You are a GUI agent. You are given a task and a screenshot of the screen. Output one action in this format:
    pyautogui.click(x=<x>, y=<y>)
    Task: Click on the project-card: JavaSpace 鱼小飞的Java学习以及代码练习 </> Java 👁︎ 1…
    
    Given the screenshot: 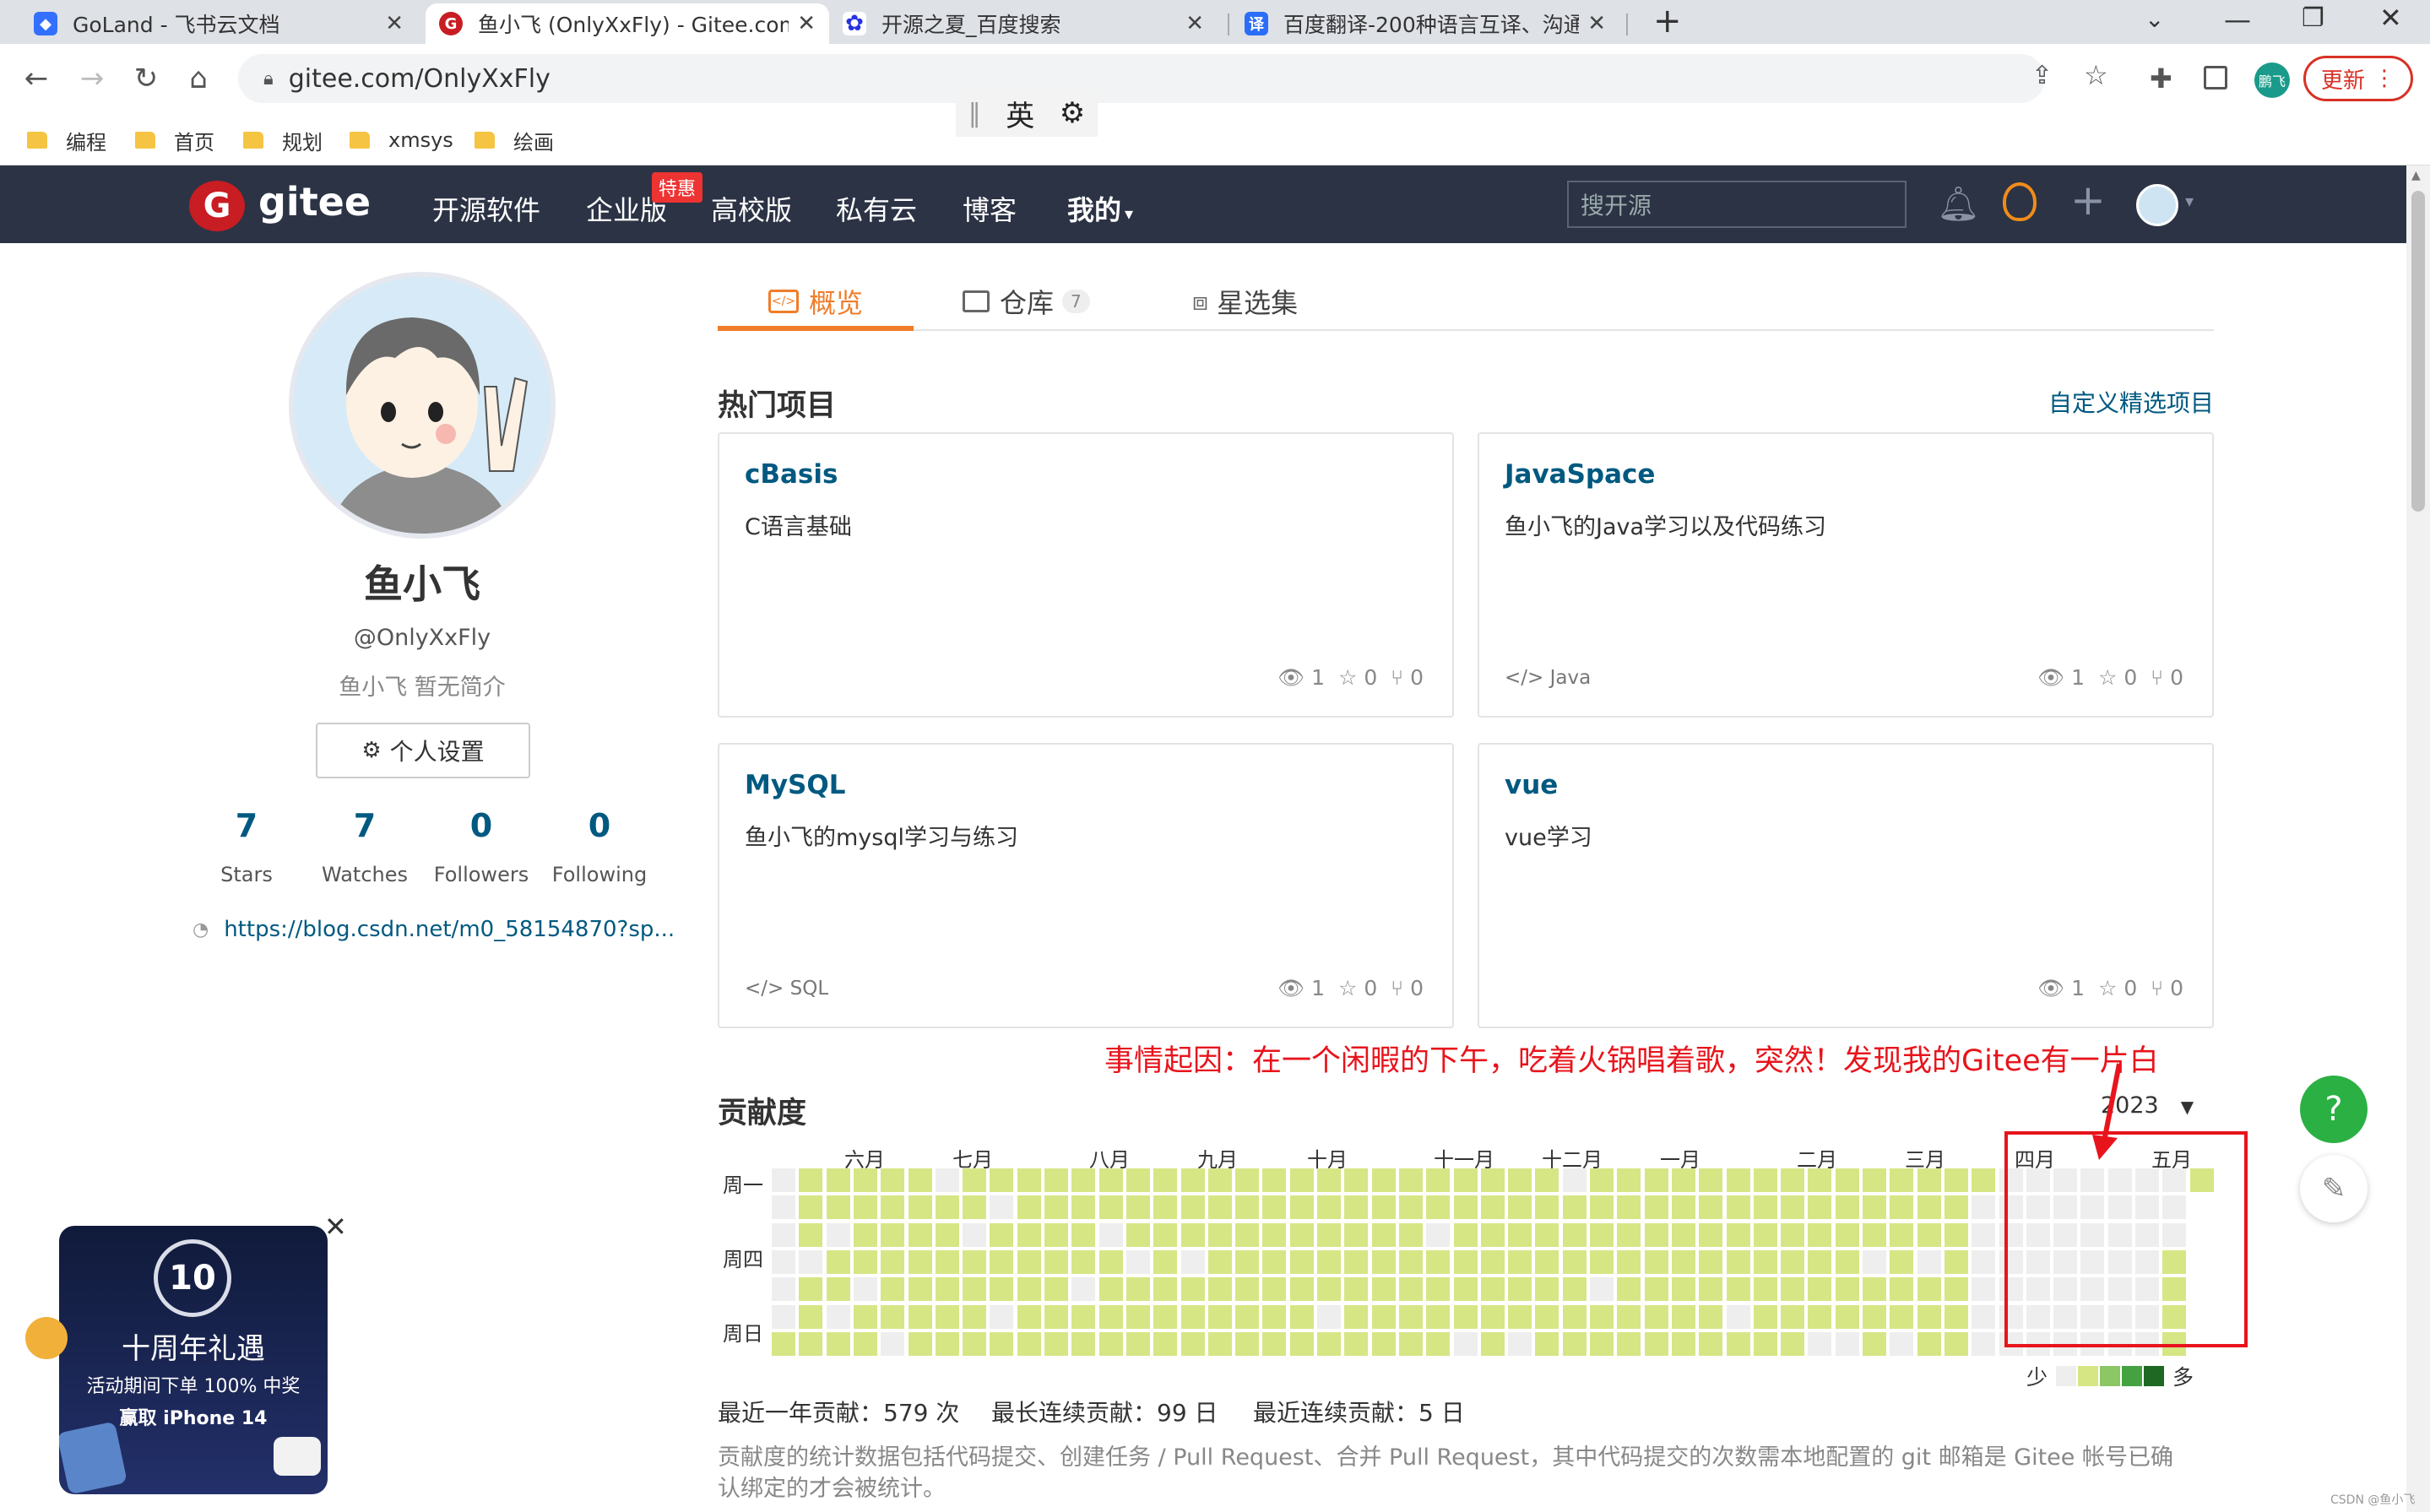 What is the action you would take?
    pyautogui.click(x=1846, y=575)
    